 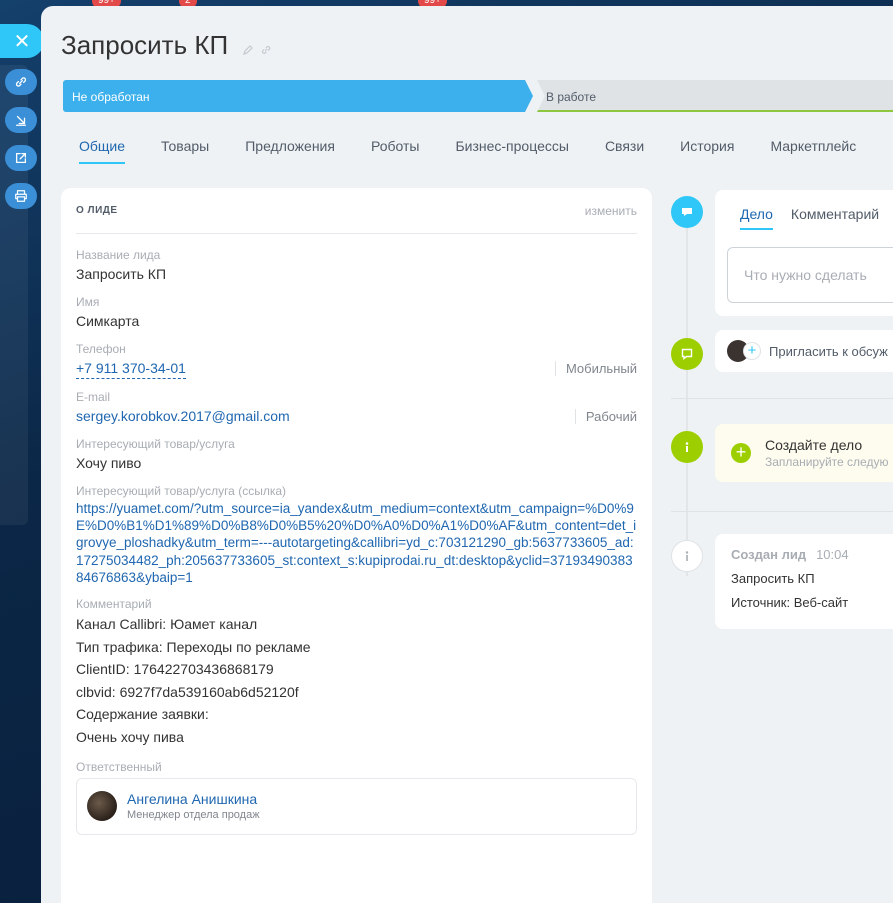 I want to click on email-type: Рабочий, so click(x=605, y=416).